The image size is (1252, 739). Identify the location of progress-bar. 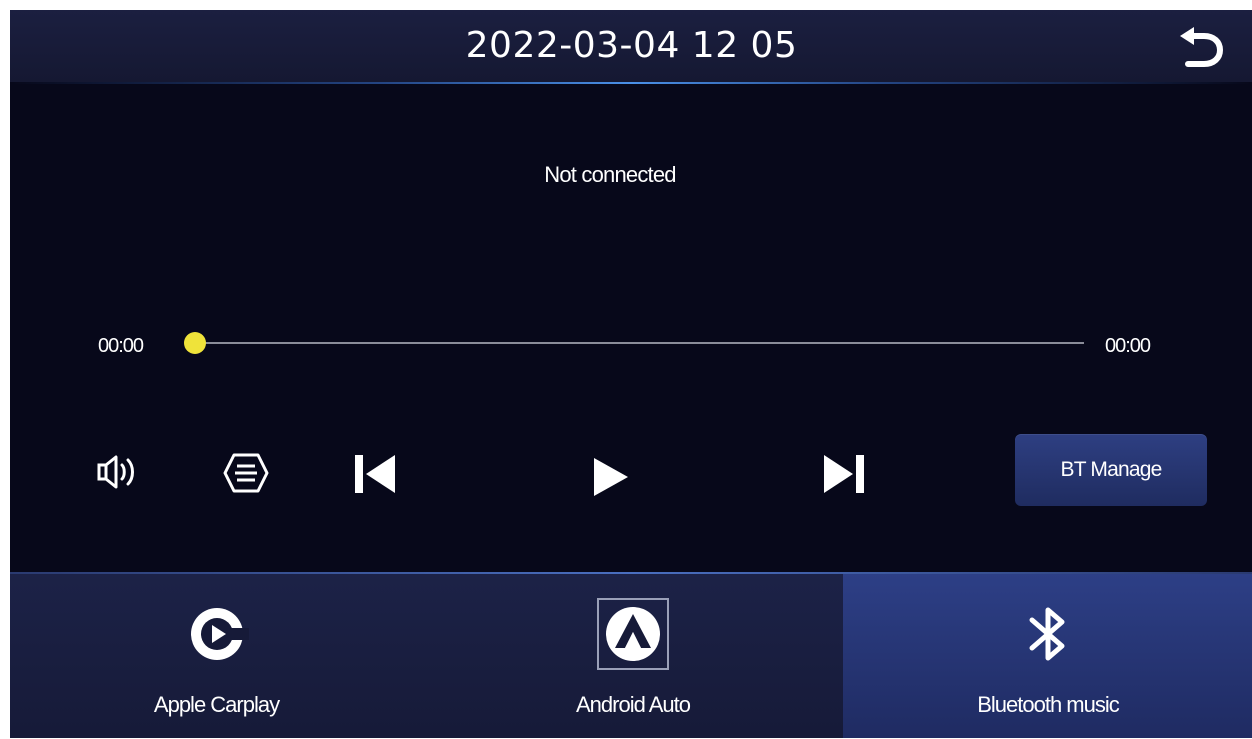
(640, 343).